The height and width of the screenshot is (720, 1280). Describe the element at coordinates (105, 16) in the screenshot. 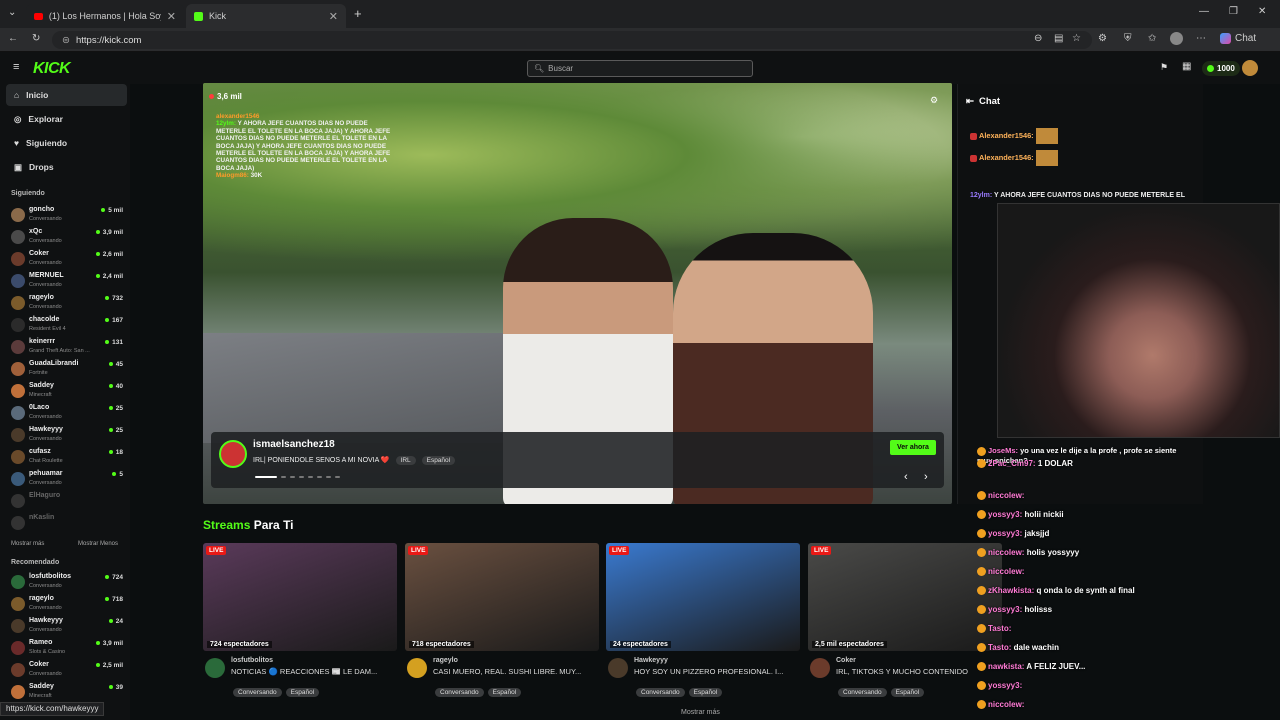

I see `tab-youtube: (1) Los Hermanos | Hola Soy Germ ✕` at that location.